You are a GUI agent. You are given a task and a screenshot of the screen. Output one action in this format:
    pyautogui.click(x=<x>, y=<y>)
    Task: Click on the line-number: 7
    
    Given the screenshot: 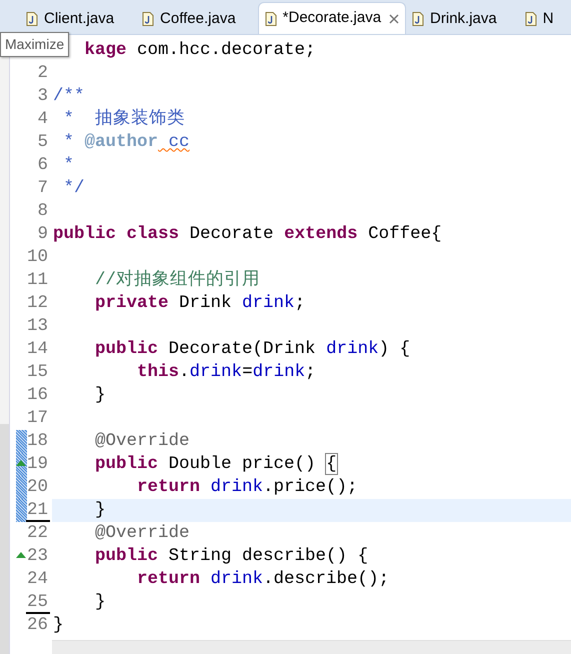 What is the action you would take?
    pyautogui.click(x=42, y=188)
    